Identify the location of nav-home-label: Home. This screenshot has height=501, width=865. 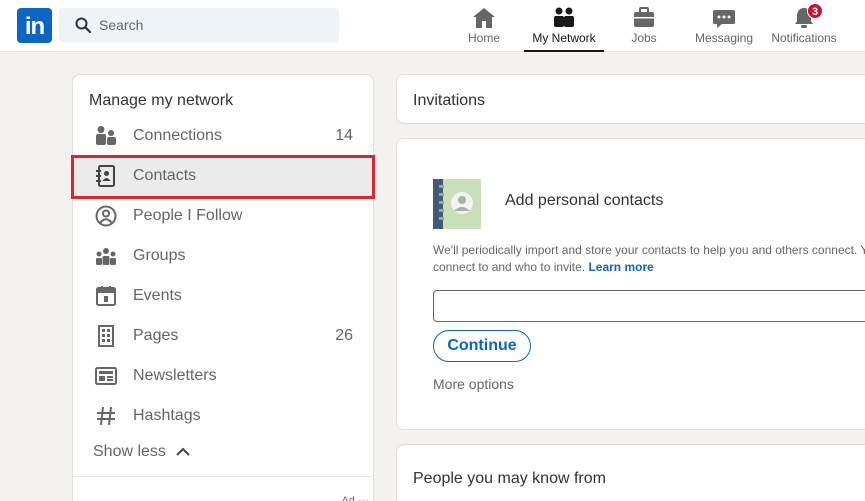
(483, 38).